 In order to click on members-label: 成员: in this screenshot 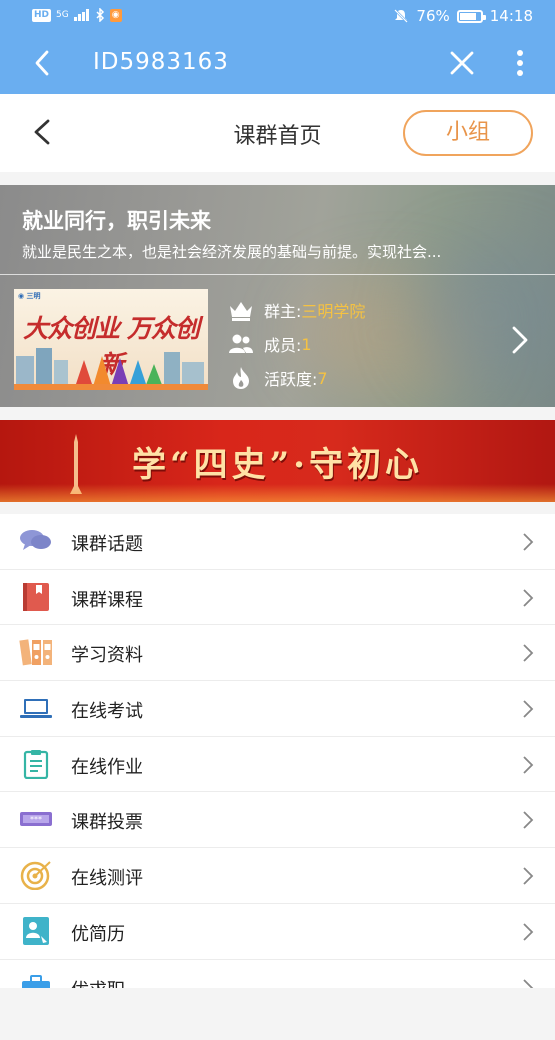, I will do `click(283, 345)`.